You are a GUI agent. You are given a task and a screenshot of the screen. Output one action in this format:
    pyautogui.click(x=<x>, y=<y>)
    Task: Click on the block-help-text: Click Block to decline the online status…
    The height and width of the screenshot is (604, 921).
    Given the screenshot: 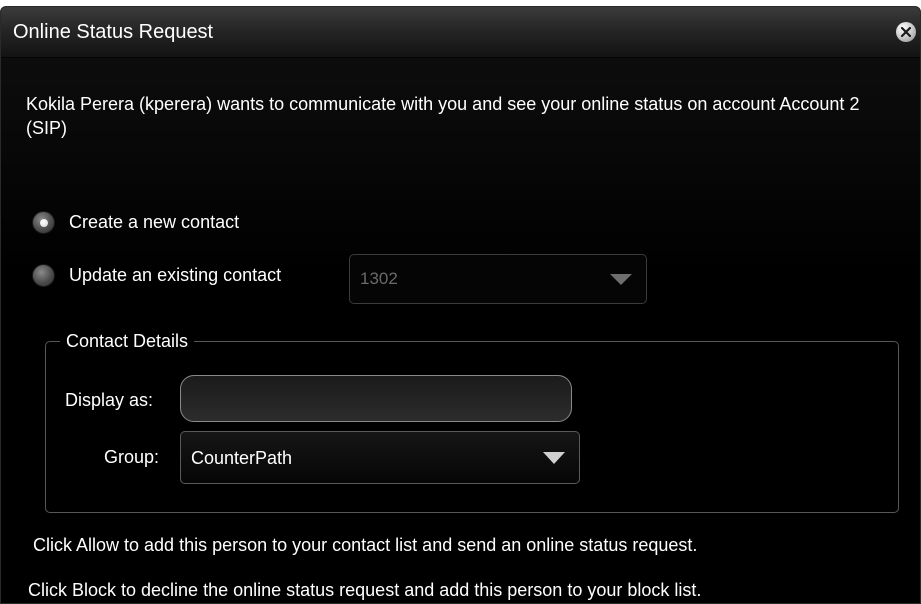 What is the action you would take?
    pyautogui.click(x=365, y=590)
    